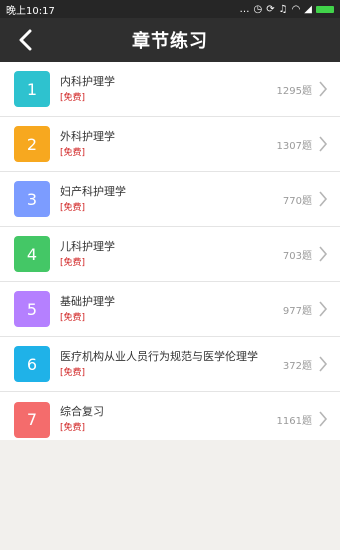  Describe the element at coordinates (170, 419) in the screenshot. I see `chapter-row: 7 综合复习 [免费] 1161题` at that location.